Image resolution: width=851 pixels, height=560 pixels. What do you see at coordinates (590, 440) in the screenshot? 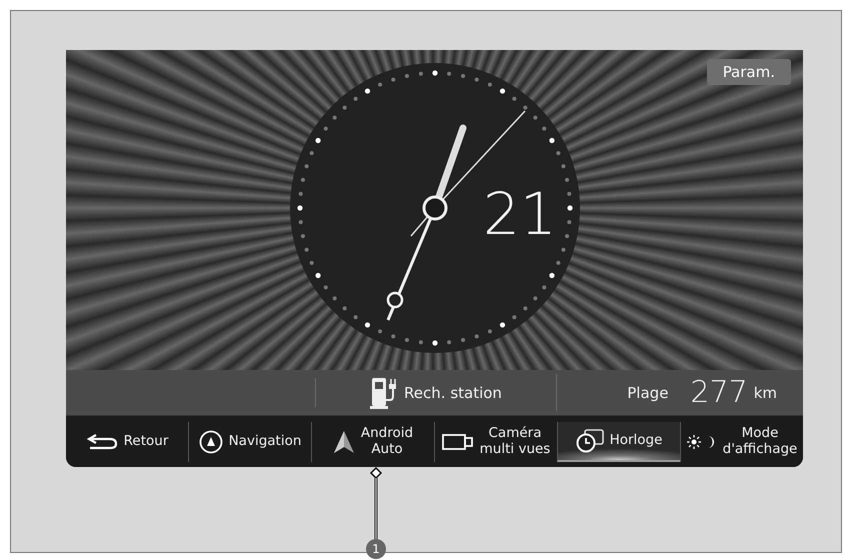
I see `clock-icon` at bounding box center [590, 440].